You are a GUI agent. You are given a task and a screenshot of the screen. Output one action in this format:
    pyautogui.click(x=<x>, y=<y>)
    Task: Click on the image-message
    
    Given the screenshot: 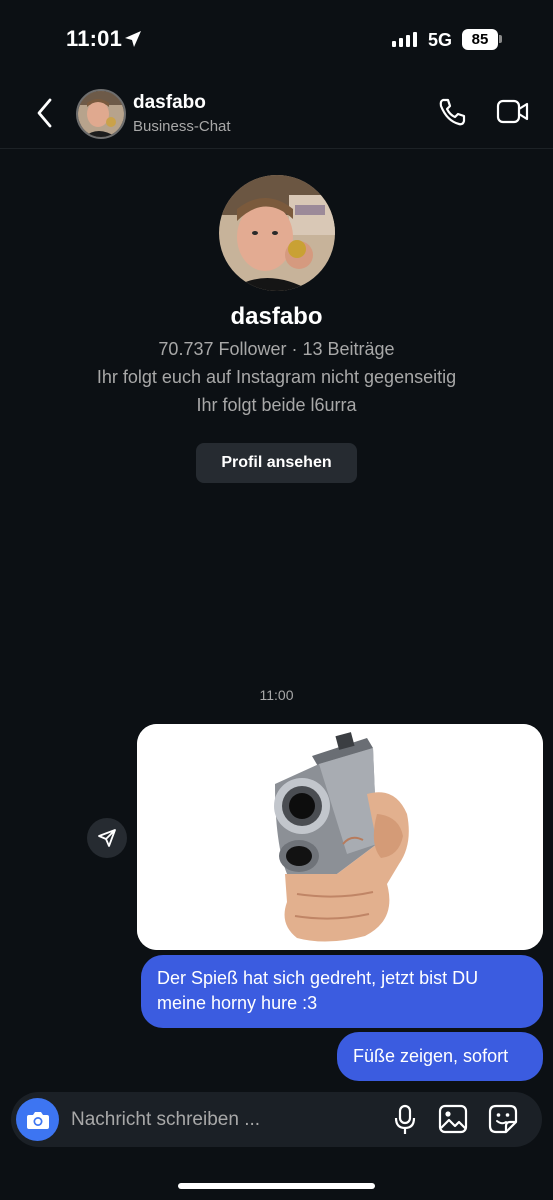 What is the action you would take?
    pyautogui.click(x=340, y=837)
    